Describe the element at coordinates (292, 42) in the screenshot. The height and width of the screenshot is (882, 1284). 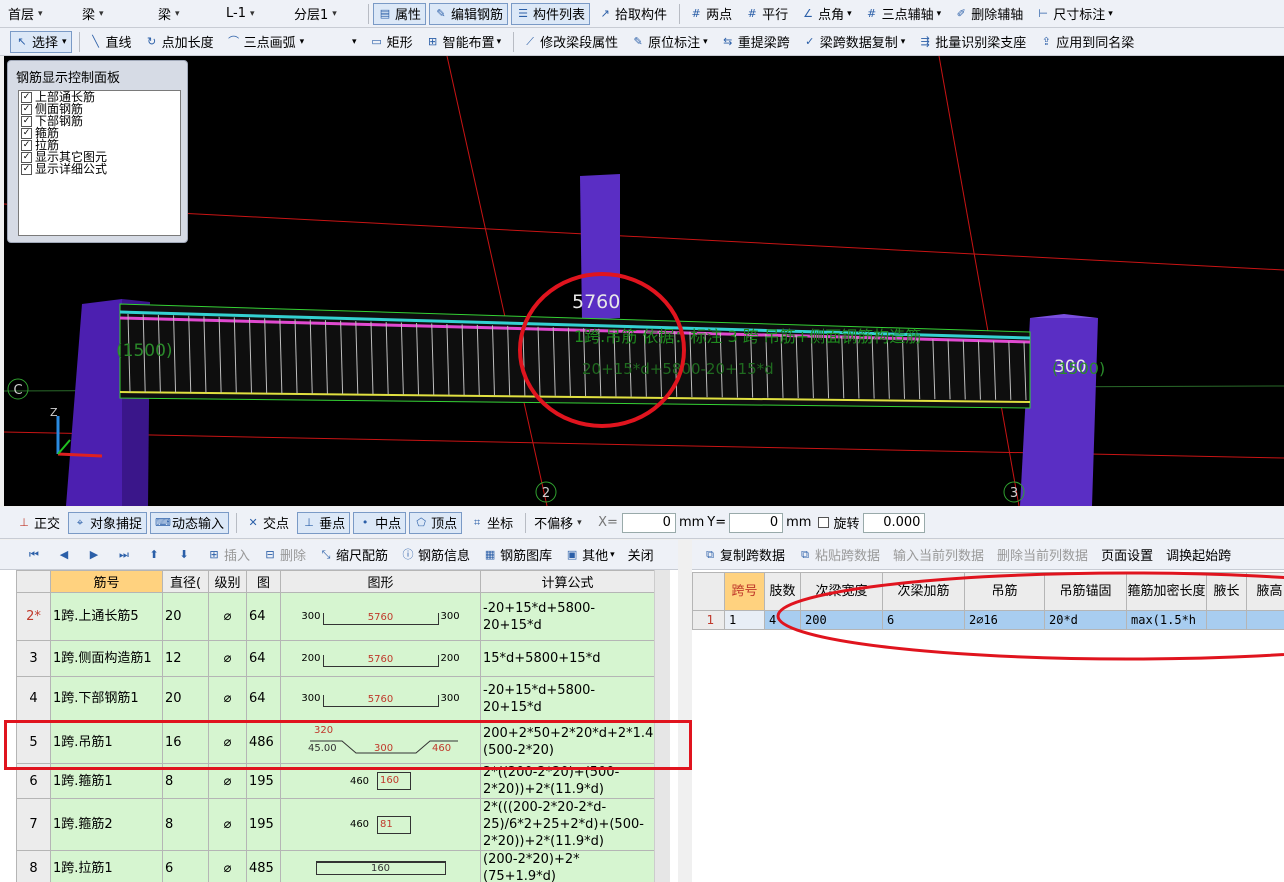
I see `three-point-arc-button: ⌒ 三点画弧 ▾ ▾` at that location.